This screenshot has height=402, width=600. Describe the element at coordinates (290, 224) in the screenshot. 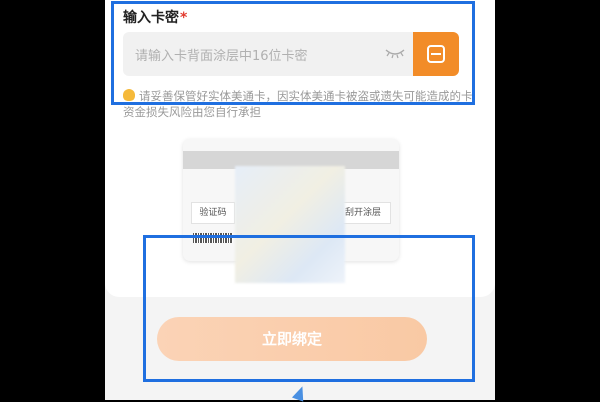

I see `blurred-overlay` at that location.